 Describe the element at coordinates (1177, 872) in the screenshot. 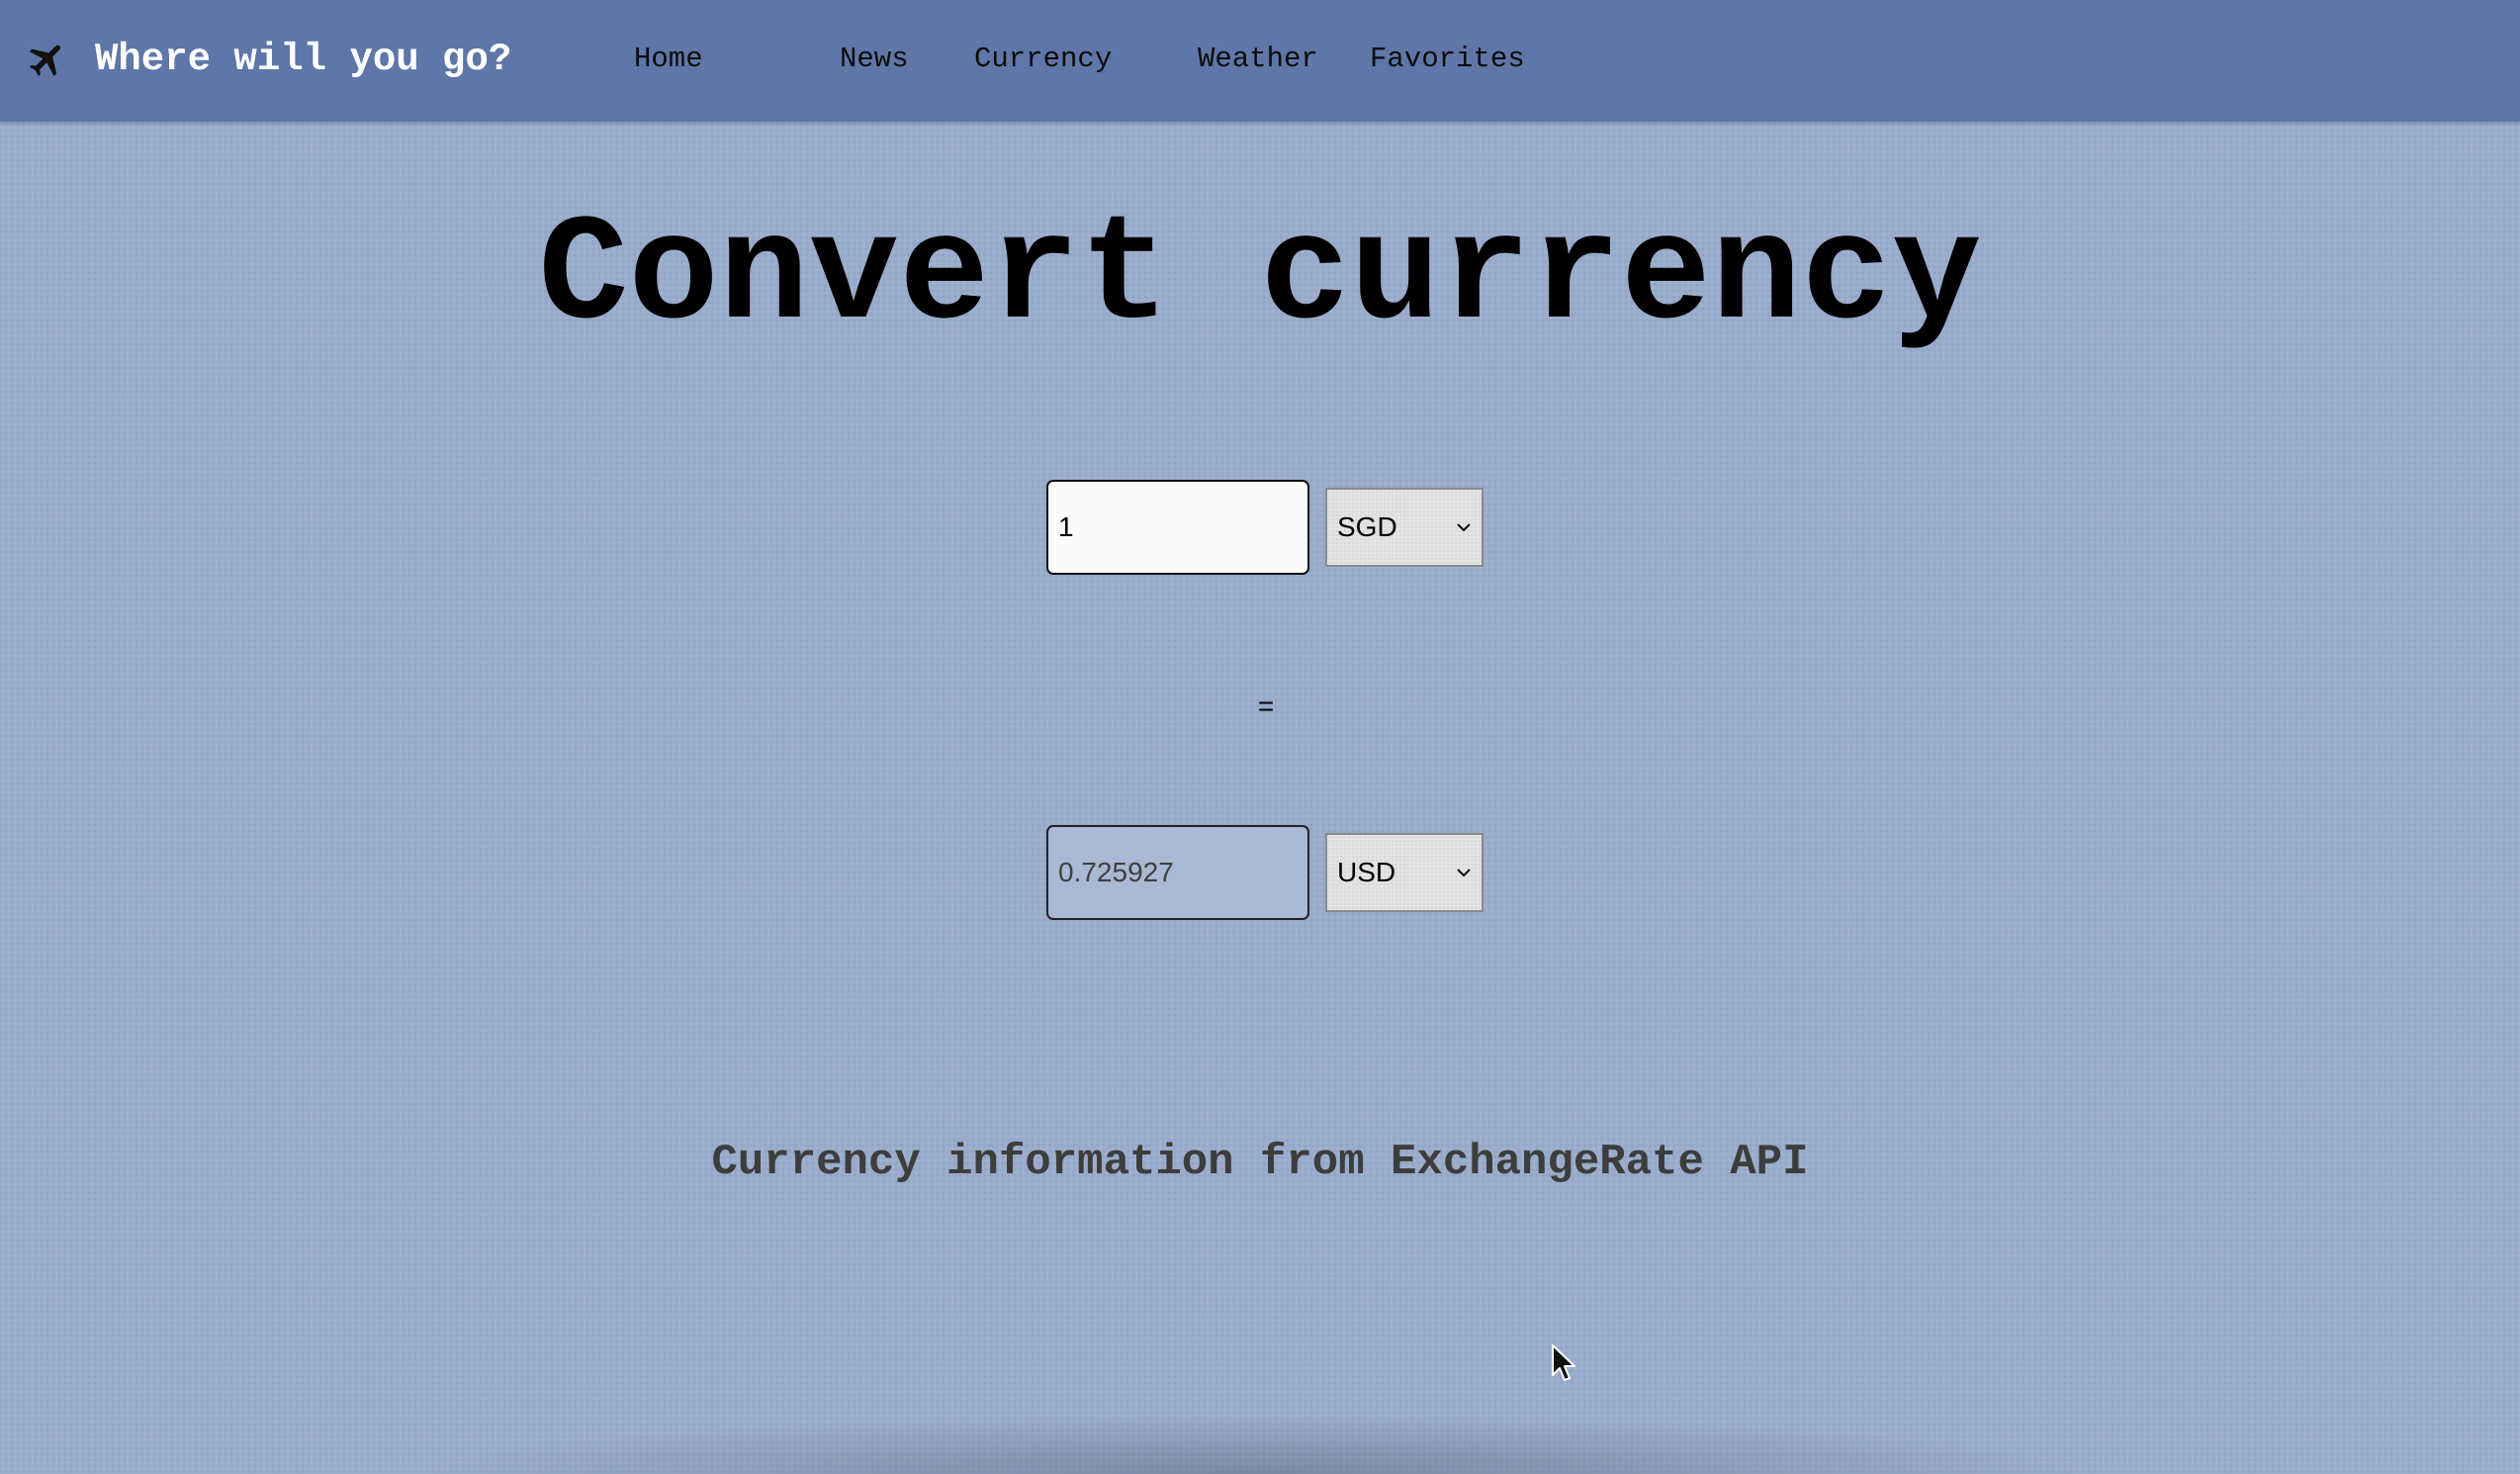

I see `result-output-field` at that location.